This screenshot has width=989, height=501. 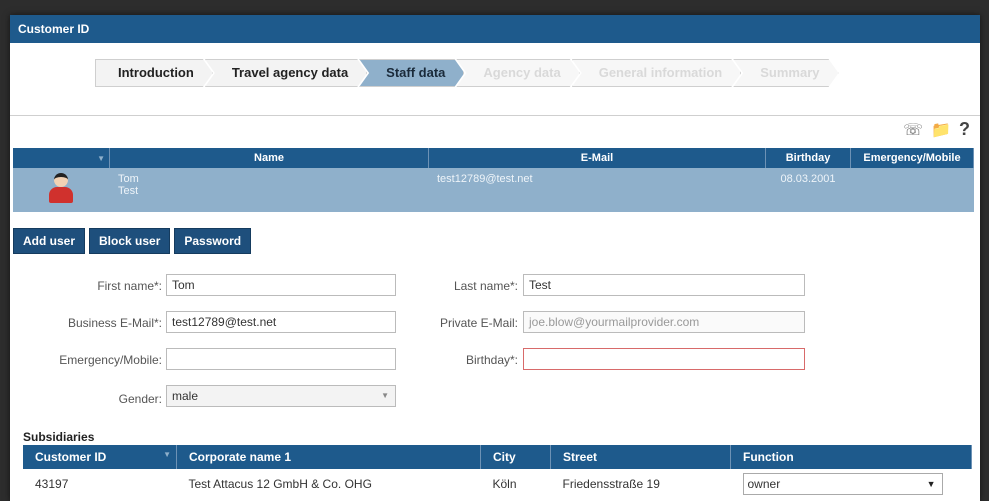 I want to click on divider, so click(x=495, y=115).